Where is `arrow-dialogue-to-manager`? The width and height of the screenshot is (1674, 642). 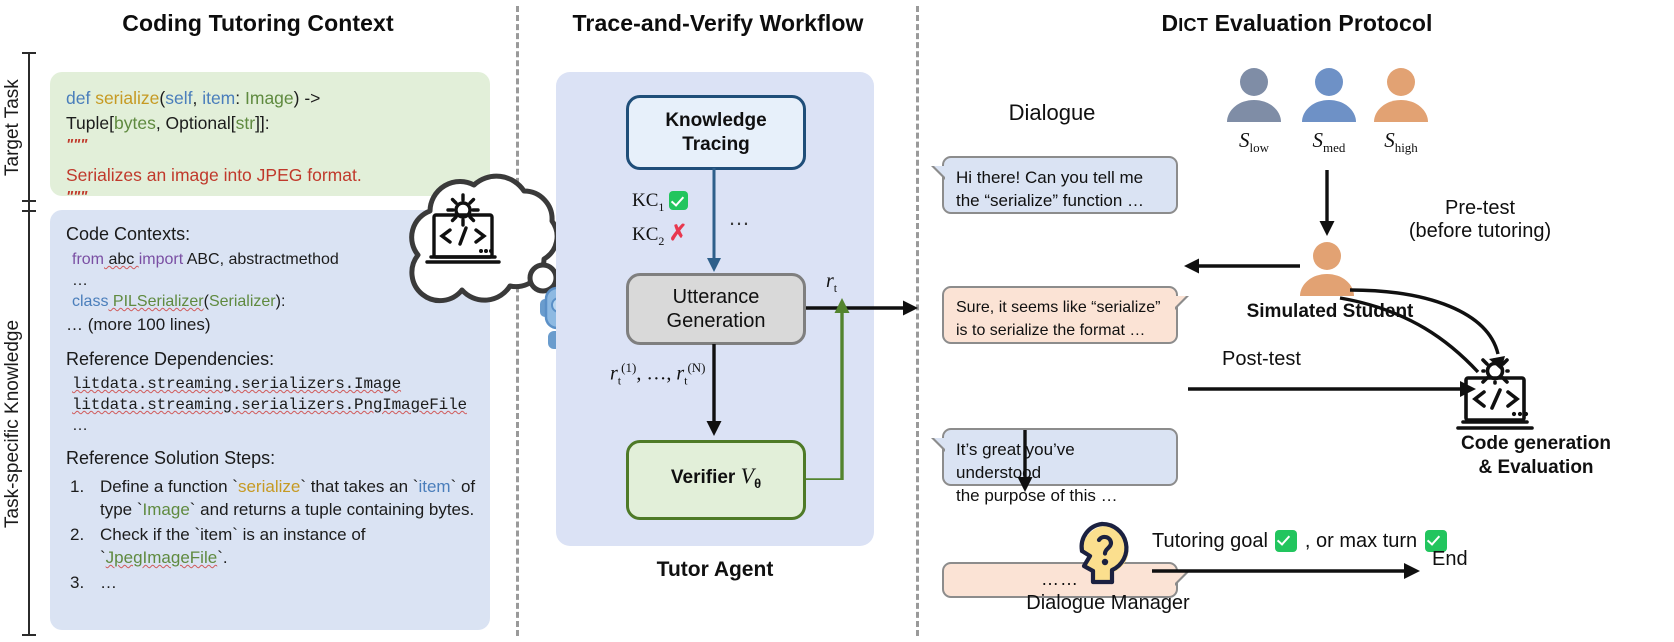 arrow-dialogue-to-manager is located at coordinates (1025, 461).